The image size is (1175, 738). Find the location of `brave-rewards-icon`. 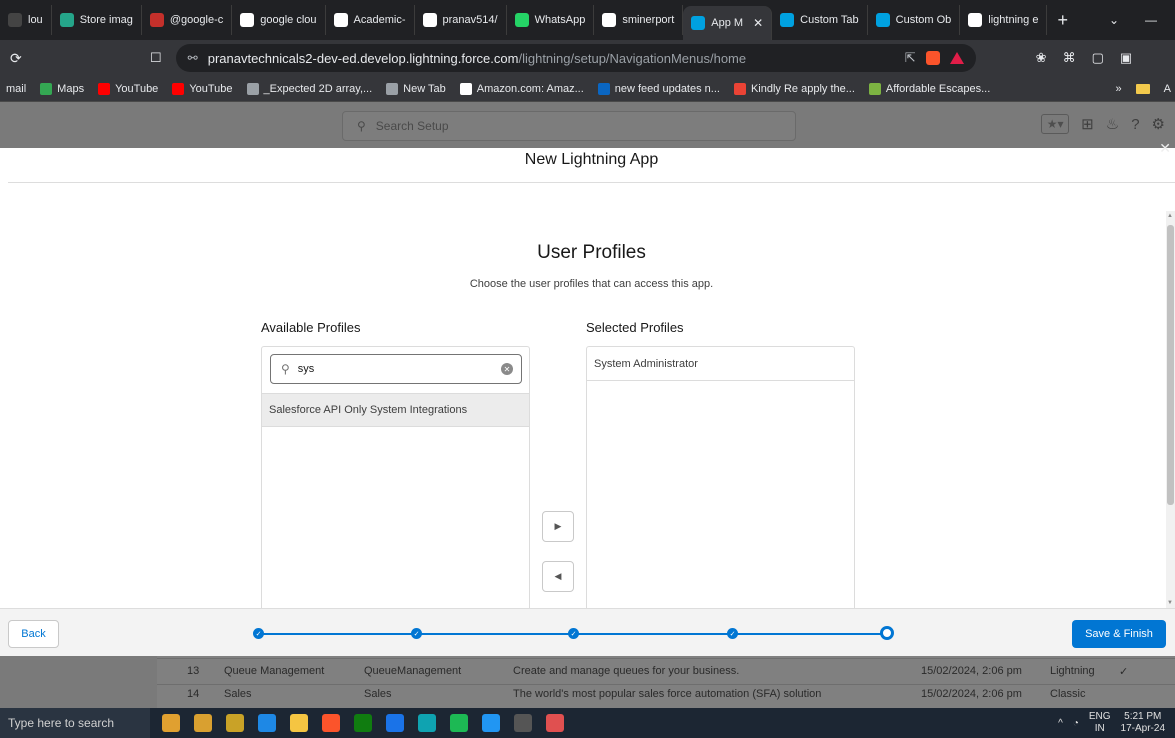

brave-rewards-icon is located at coordinates (956, 58).